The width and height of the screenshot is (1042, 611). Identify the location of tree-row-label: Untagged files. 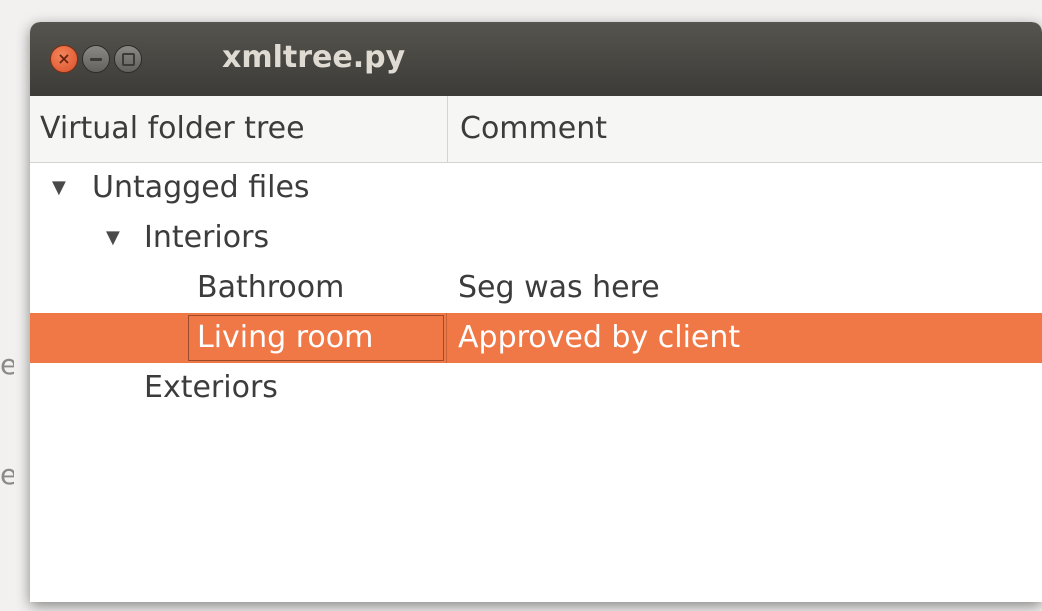
(201, 187).